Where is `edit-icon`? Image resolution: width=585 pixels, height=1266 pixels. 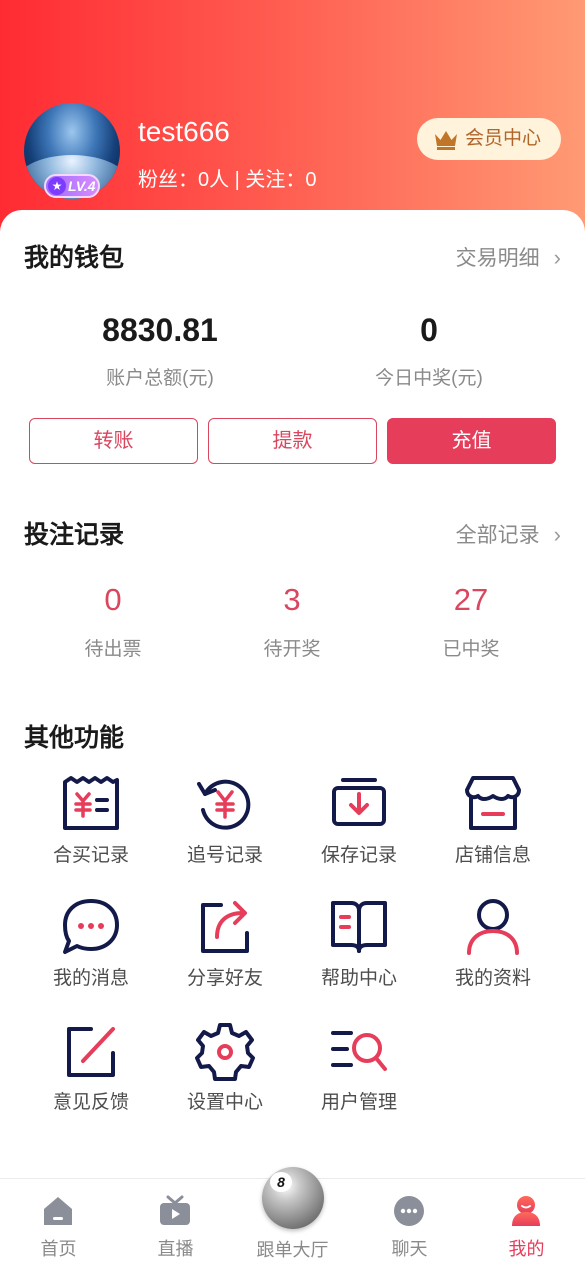
edit-icon is located at coordinates (91, 1052).